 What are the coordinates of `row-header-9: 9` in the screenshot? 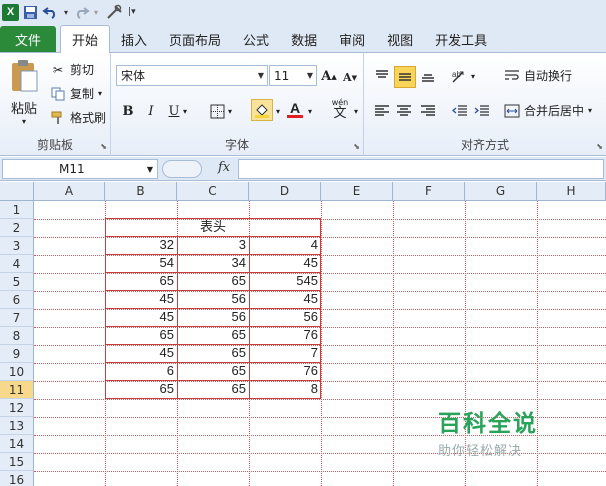 It's located at (17, 354).